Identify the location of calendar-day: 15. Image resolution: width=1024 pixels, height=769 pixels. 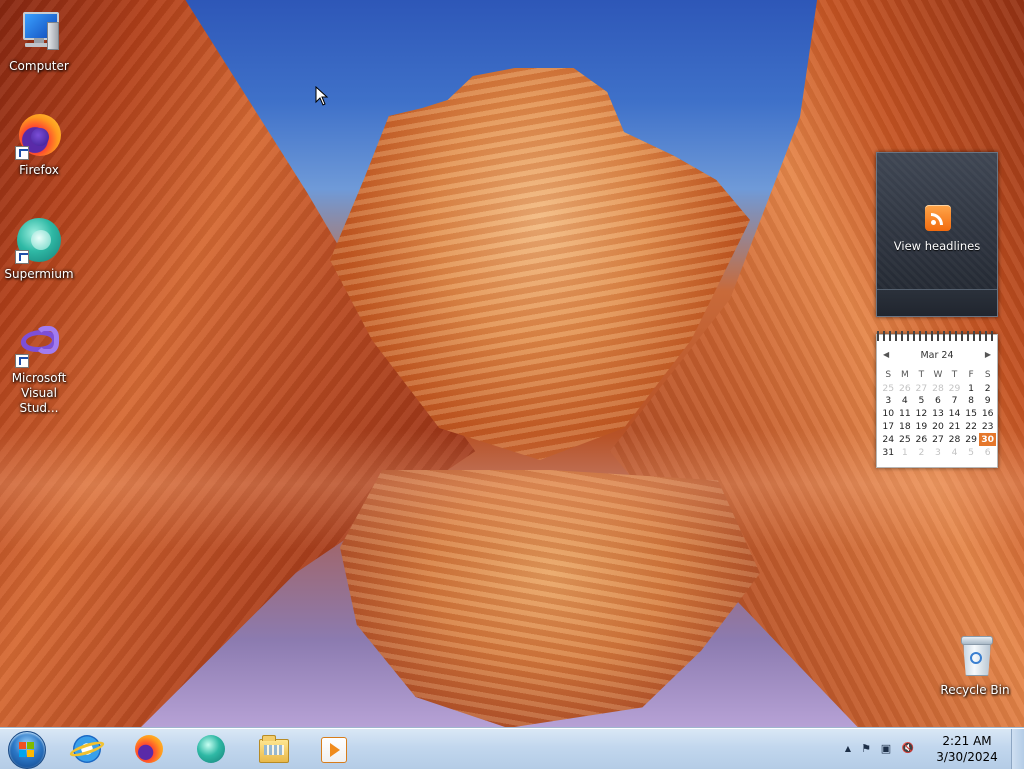
(971, 413).